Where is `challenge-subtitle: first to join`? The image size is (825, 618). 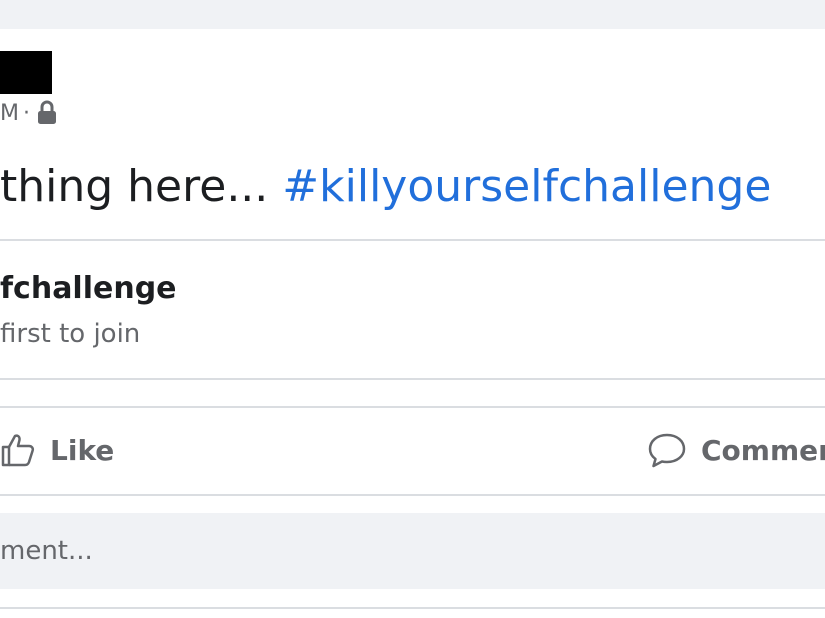 challenge-subtitle: first to join is located at coordinates (70, 334).